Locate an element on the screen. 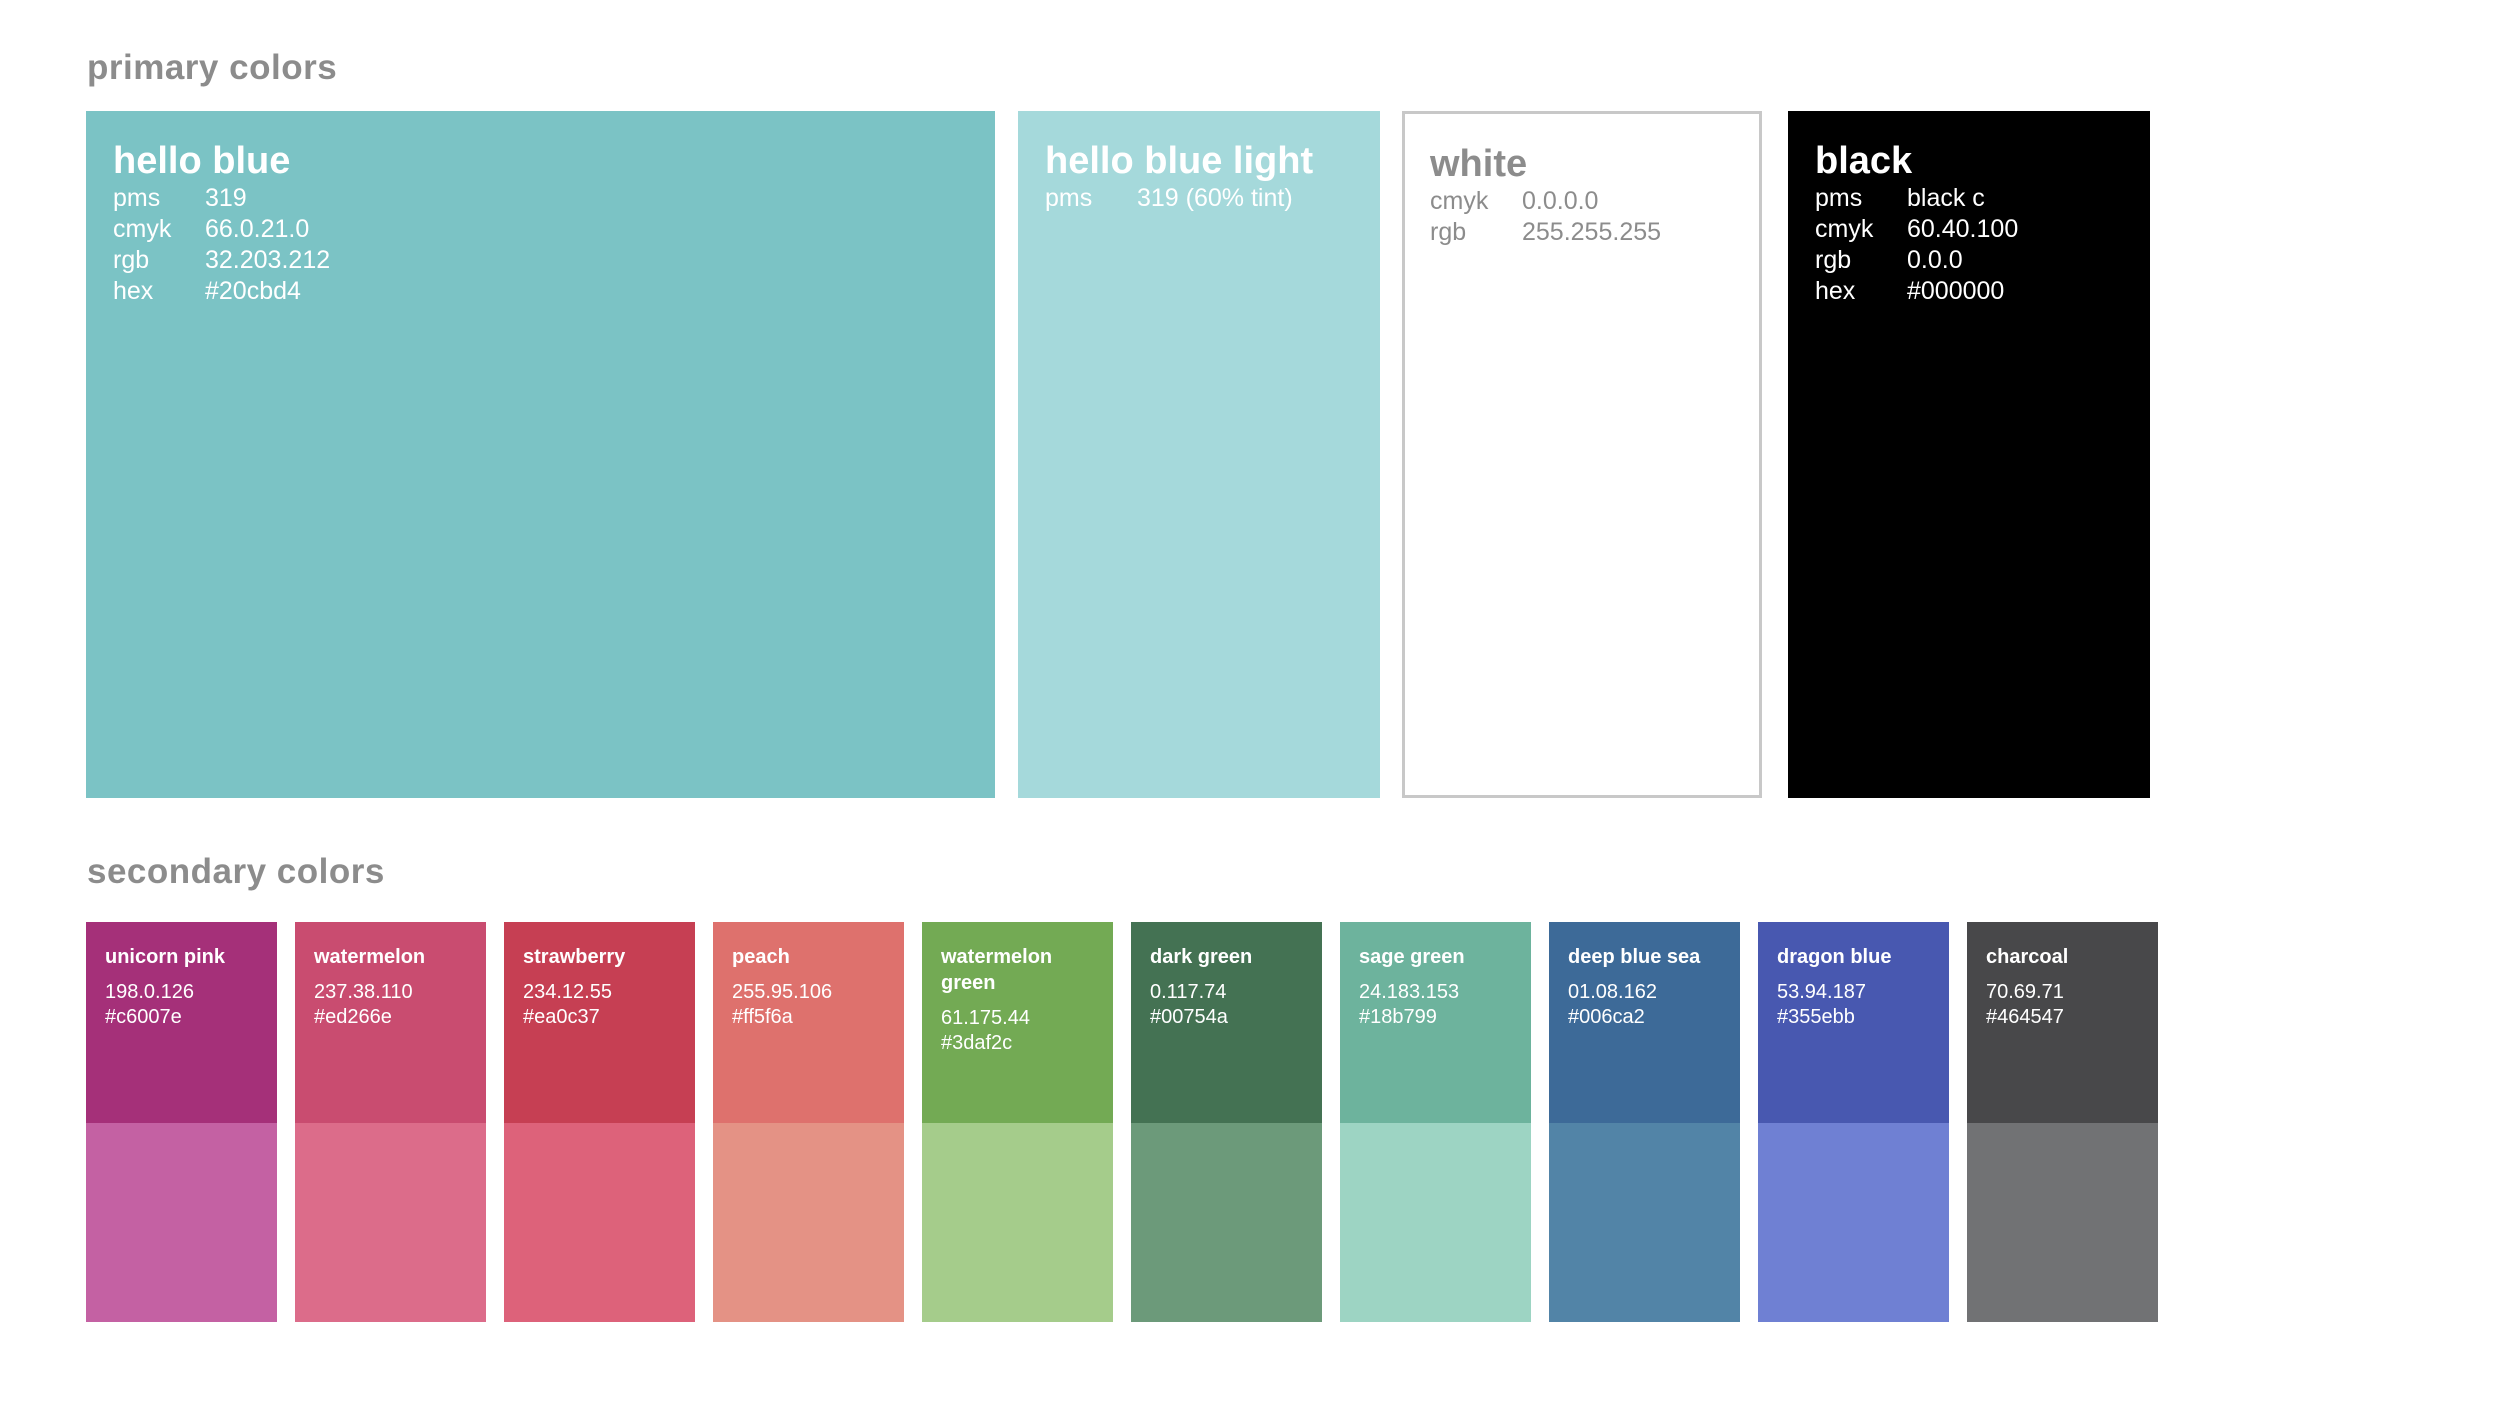  rgb-value: 0.117.74 is located at coordinates (1188, 992).